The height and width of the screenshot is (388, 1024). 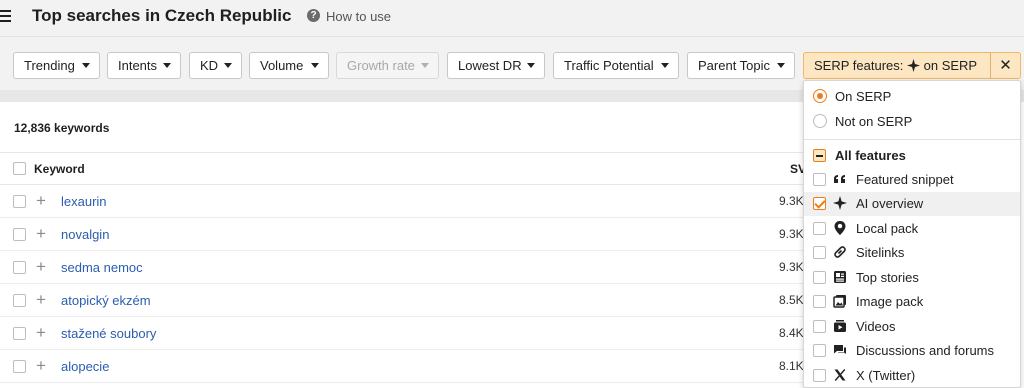 I want to click on feature-ai-overview: AI overview, so click(x=912, y=204).